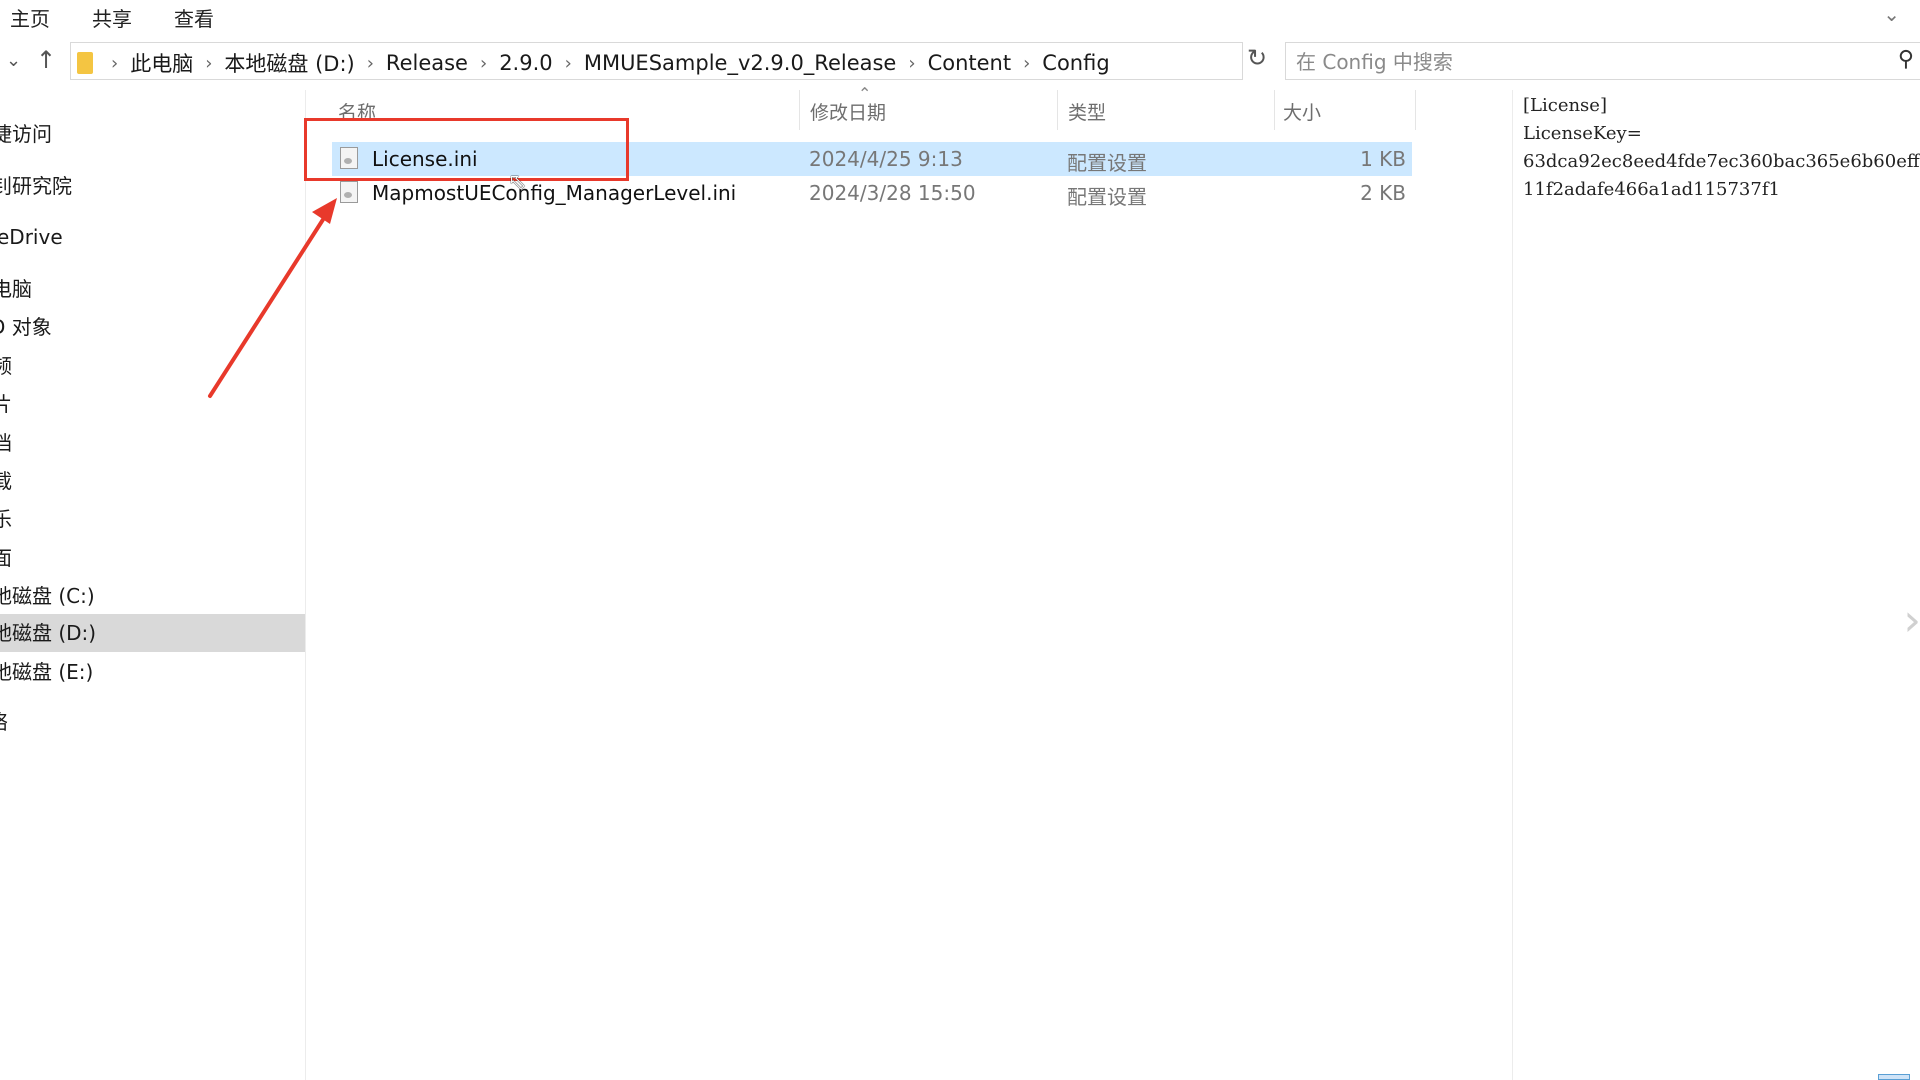 The image size is (1920, 1080). What do you see at coordinates (47, 596) in the screenshot?
I see `sidebar-item-label: 地磁盘 (C:)` at bounding box center [47, 596].